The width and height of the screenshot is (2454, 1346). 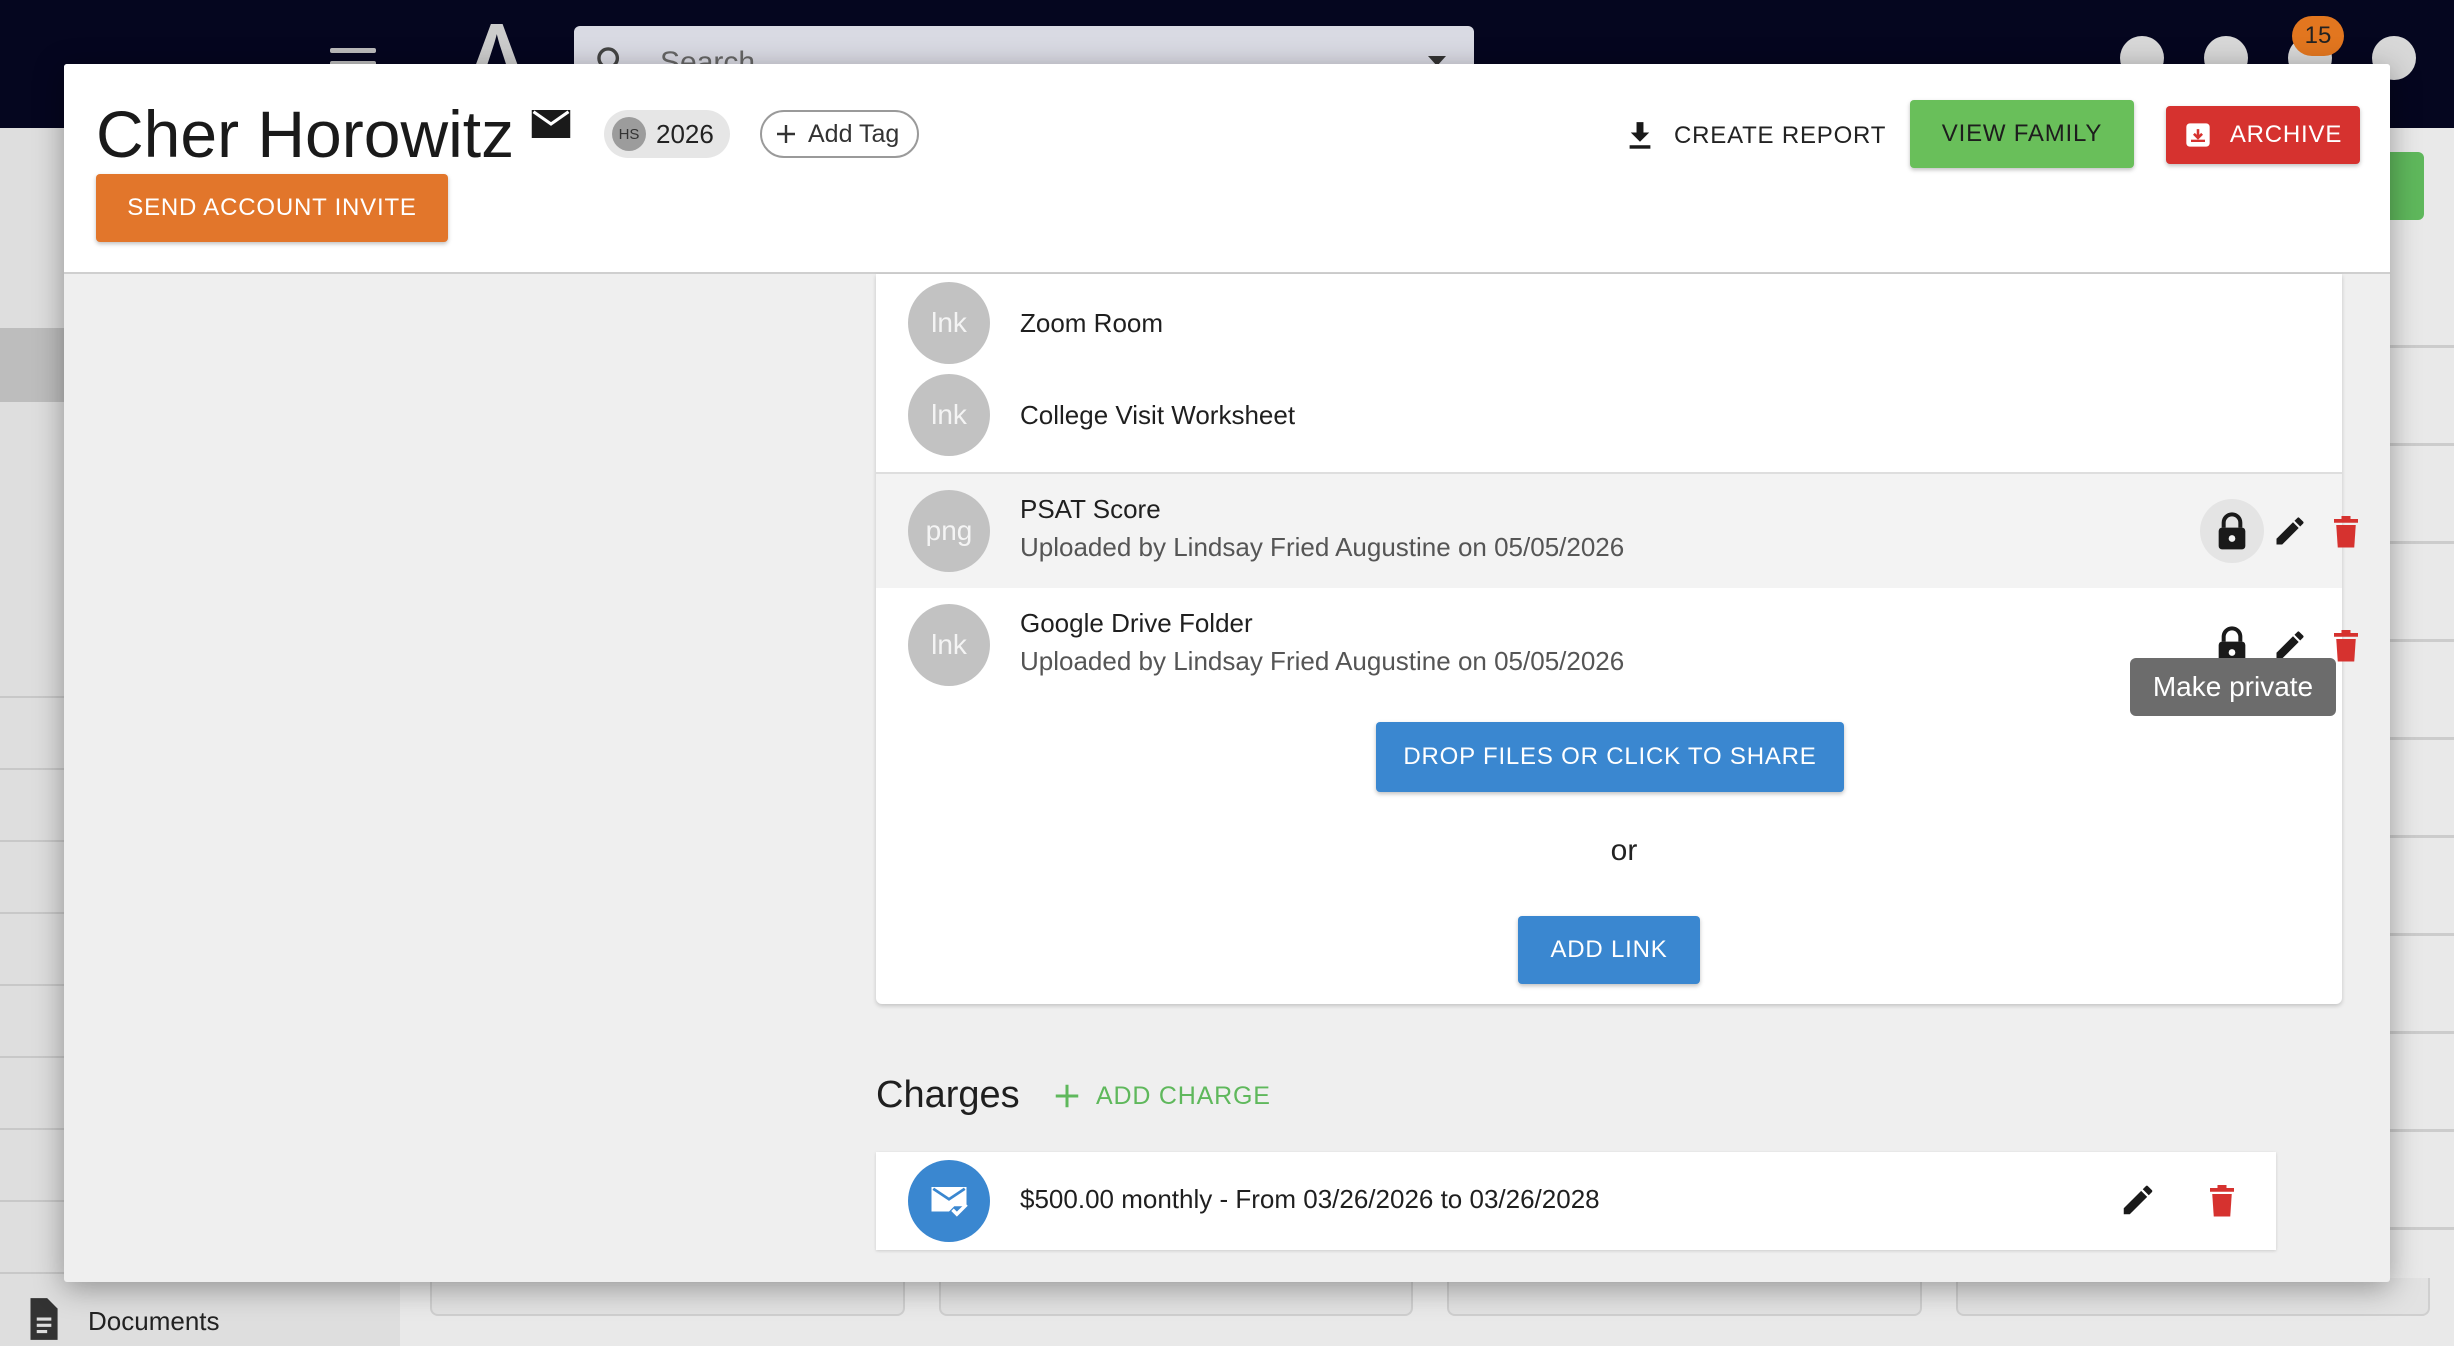 I want to click on chip-year: 2026, so click(x=685, y=133).